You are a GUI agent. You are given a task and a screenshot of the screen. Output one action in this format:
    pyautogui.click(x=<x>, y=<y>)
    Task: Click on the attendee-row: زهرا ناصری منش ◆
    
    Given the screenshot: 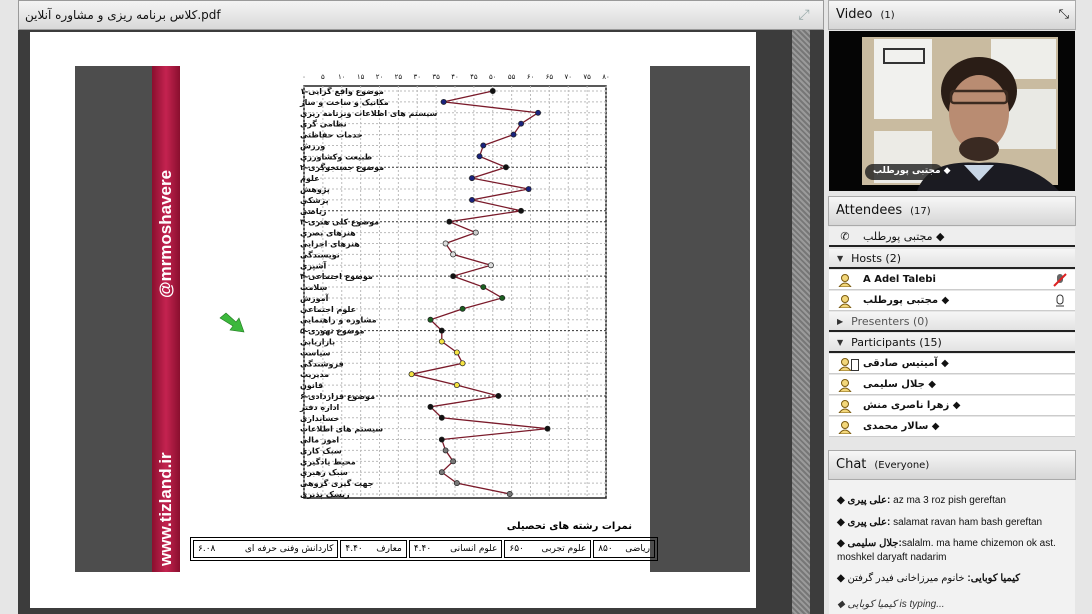 What is the action you would take?
    pyautogui.click(x=952, y=406)
    